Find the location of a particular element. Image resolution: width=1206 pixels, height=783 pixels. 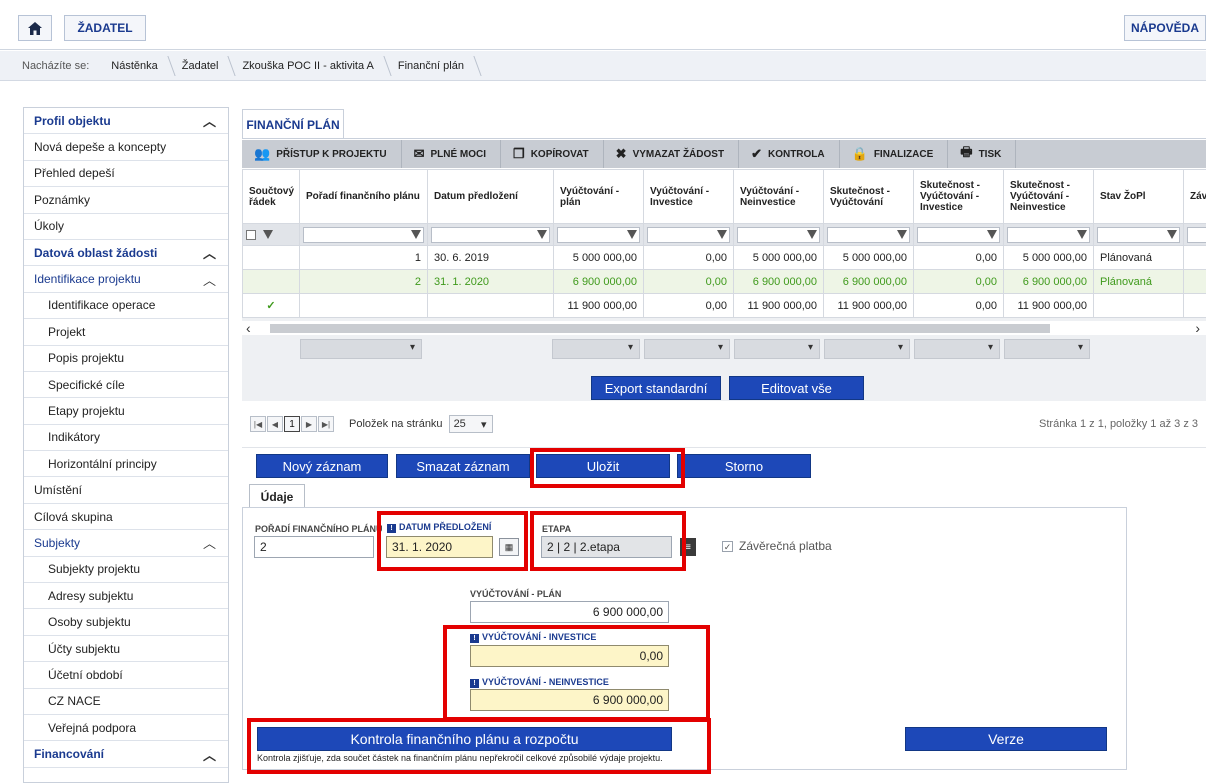

column-header: Stav ŽoPl is located at coordinates (1138, 196).